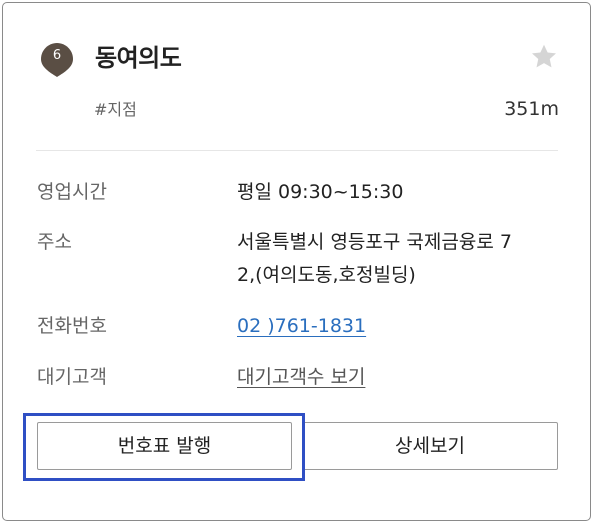  What do you see at coordinates (301, 326) in the screenshot?
I see `phone-link: 02 )761-1831` at bounding box center [301, 326].